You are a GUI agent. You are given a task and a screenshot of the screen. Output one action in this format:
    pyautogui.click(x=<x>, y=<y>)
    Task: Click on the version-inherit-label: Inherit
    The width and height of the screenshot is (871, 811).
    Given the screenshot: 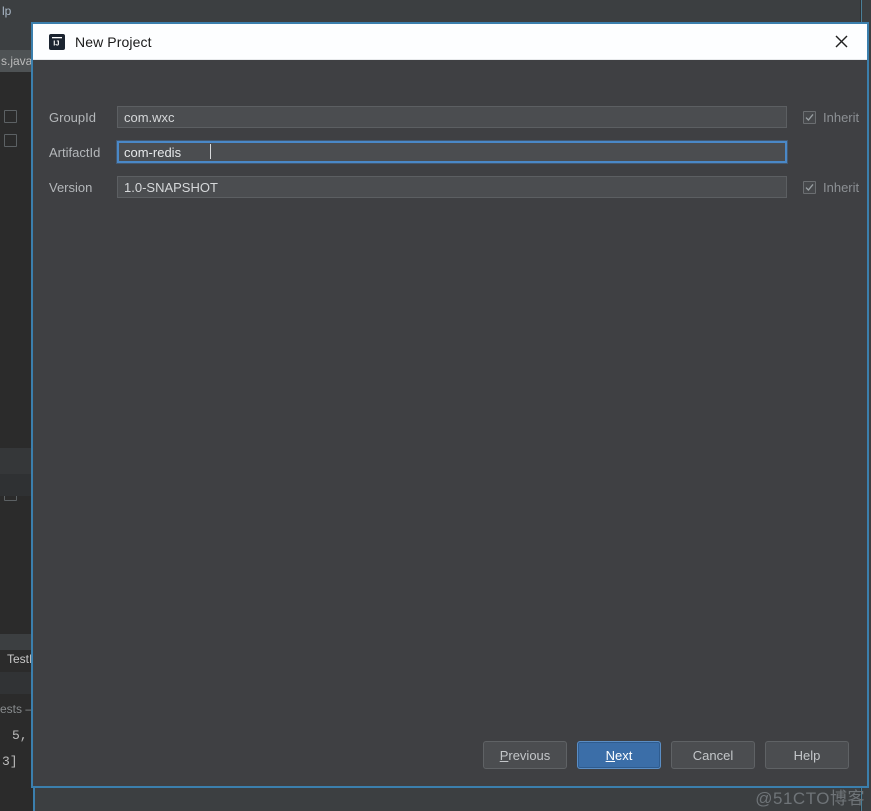 What is the action you would take?
    pyautogui.click(x=841, y=187)
    